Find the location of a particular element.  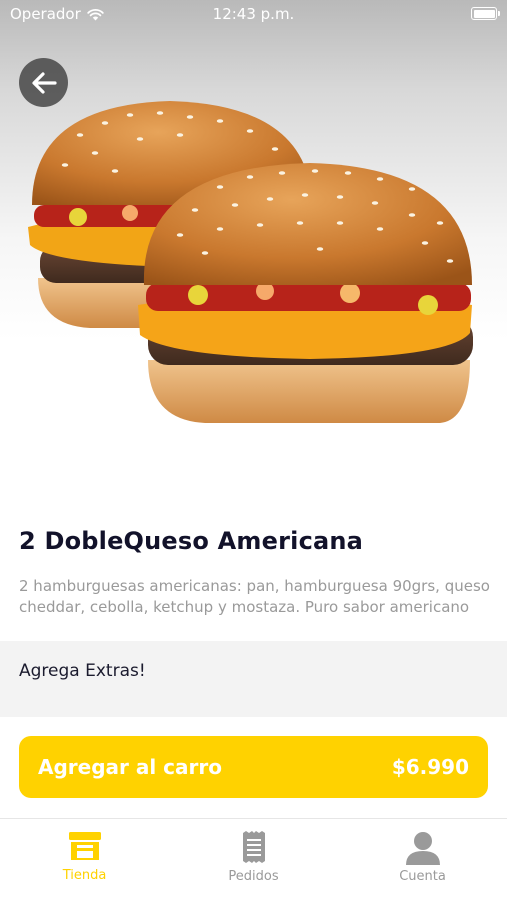

tab-cuenta-label: Cuenta is located at coordinates (422, 876).